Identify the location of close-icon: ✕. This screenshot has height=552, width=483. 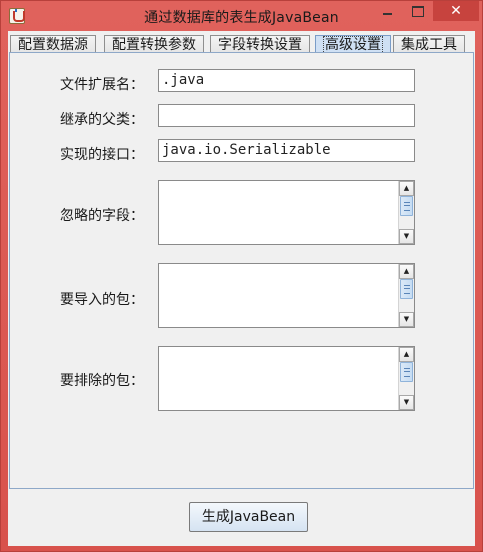
(456, 11).